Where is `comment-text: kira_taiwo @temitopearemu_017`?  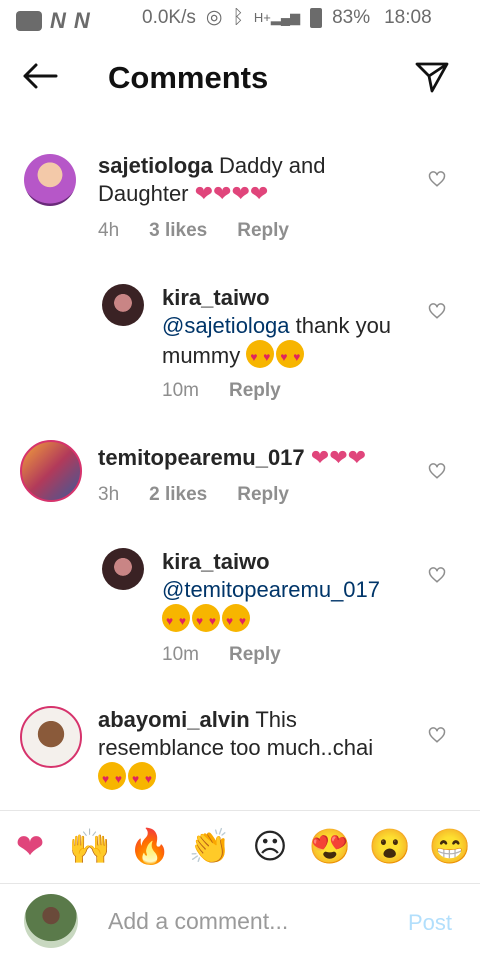 comment-text: kira_taiwo @temitopearemu_017 is located at coordinates (287, 591).